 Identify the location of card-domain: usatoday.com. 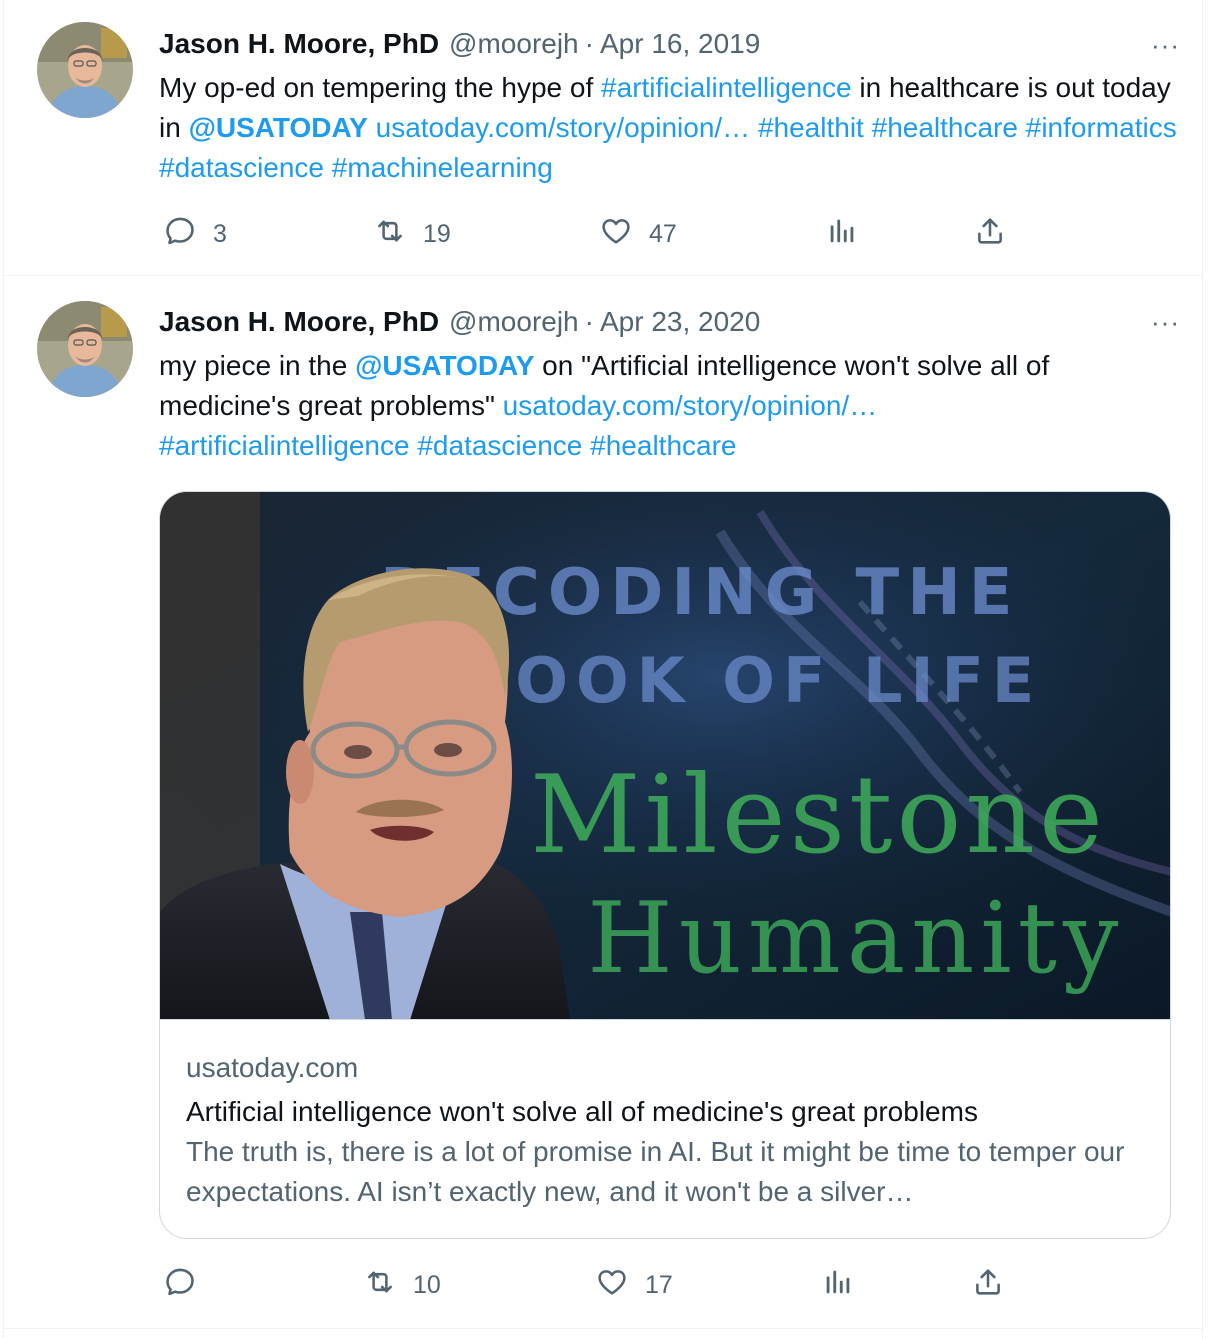
(272, 1067).